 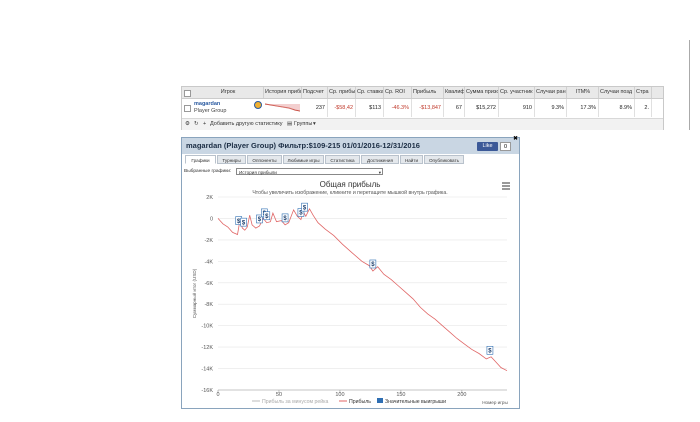 I want to click on y-tick-label: -16K, so click(x=207, y=391).